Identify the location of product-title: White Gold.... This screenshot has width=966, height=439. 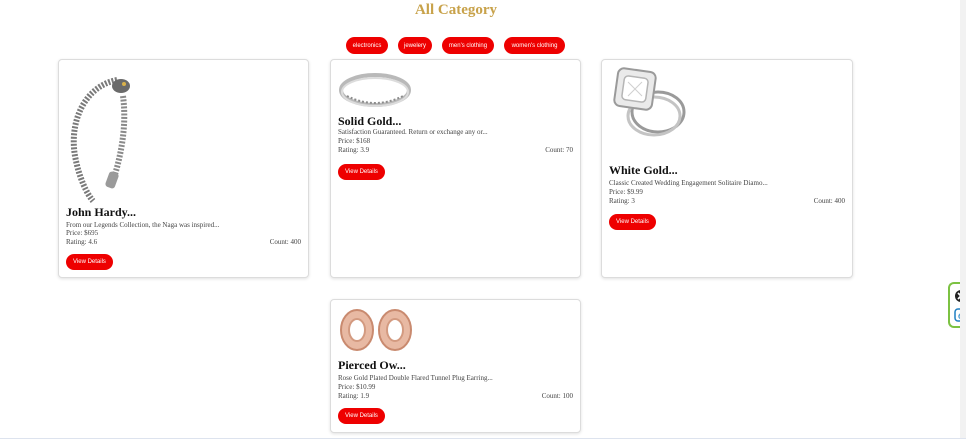
(643, 170).